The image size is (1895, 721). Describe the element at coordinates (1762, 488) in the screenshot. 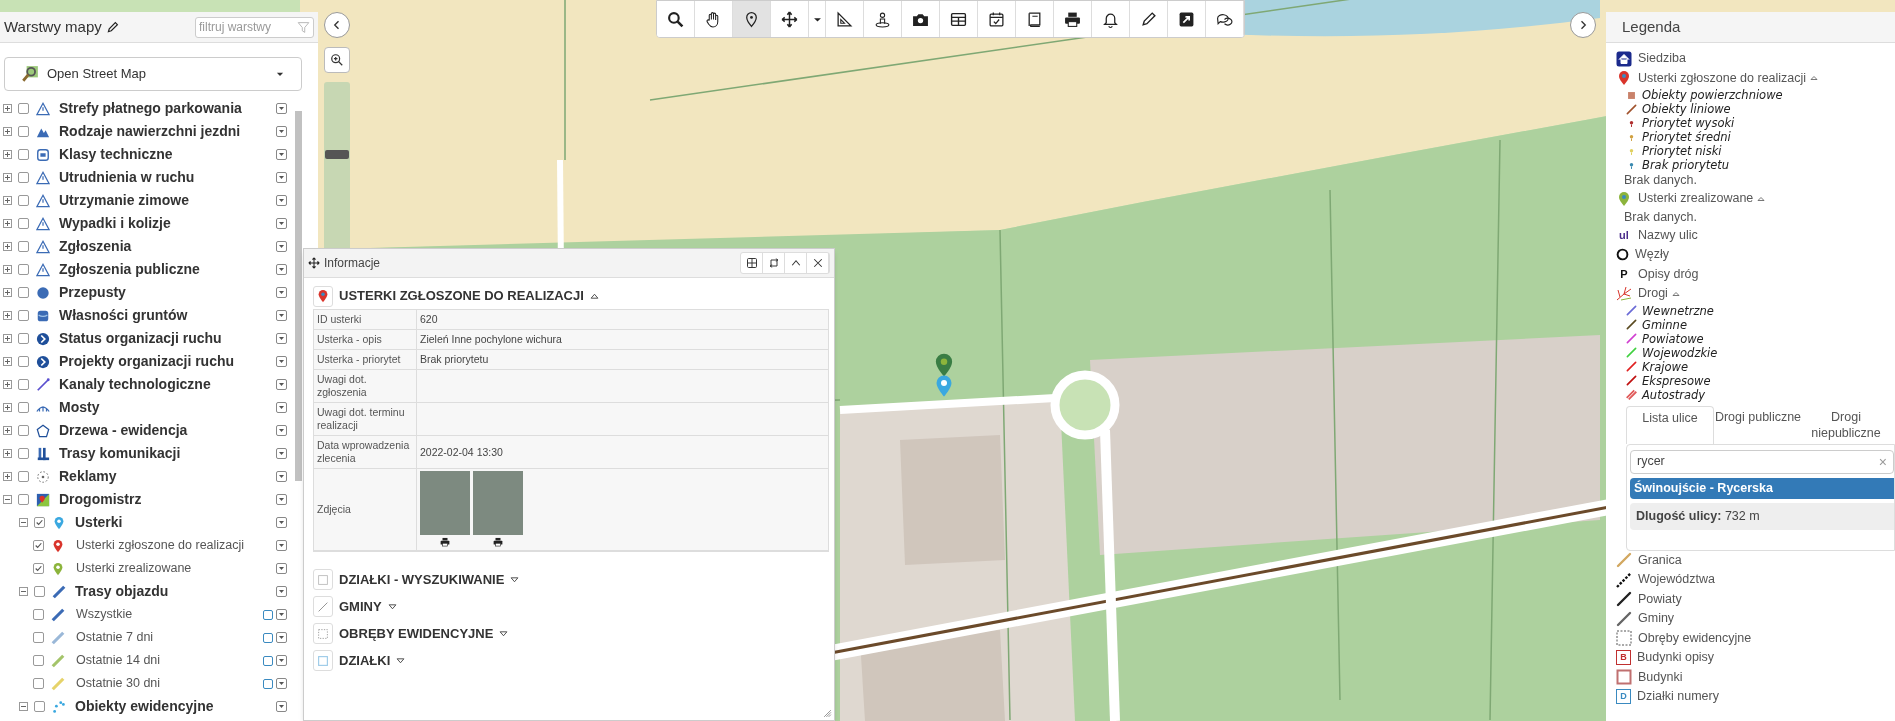

I see `street-result: Świnoujście - Rycerska` at that location.